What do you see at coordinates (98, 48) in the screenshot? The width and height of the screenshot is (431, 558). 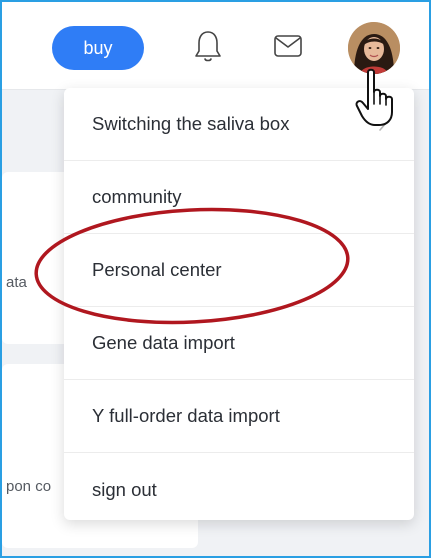 I see `buy-button: buy` at bounding box center [98, 48].